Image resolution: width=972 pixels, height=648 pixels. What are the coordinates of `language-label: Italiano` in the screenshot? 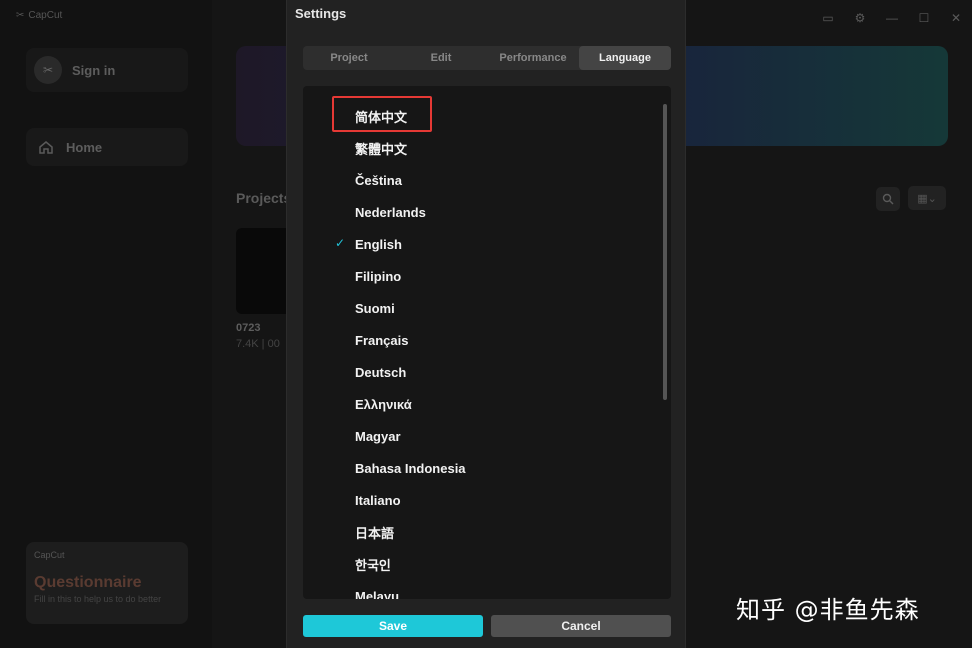 It's located at (378, 500).